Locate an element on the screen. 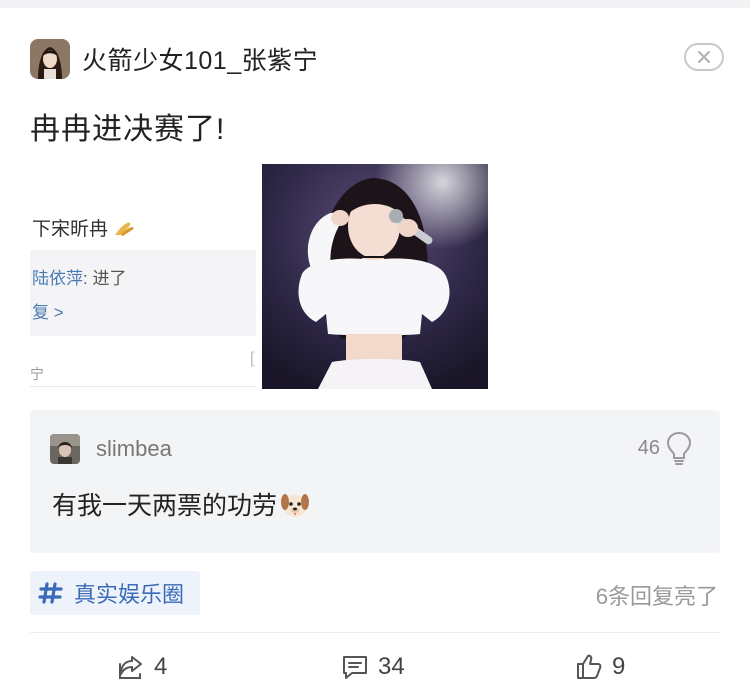  close-icon is located at coordinates (704, 57).